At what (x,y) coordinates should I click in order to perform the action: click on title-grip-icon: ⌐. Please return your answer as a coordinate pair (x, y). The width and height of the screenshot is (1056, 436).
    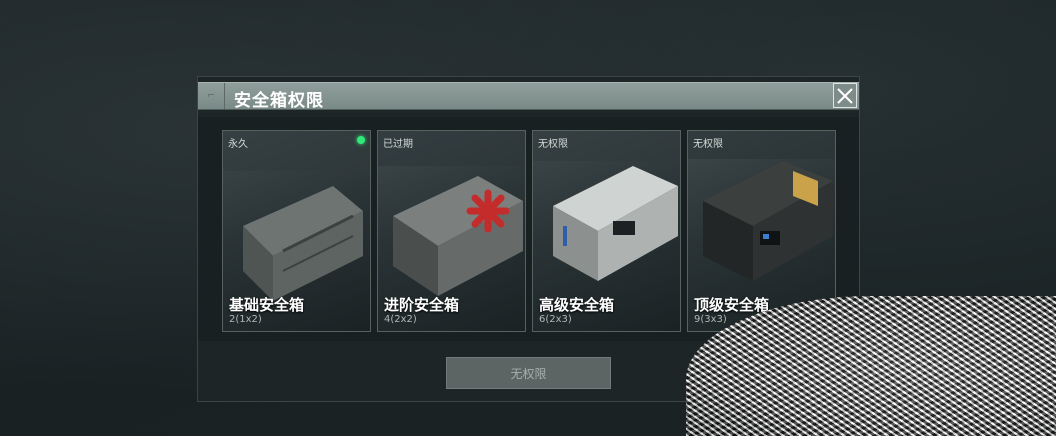
    Looking at the image, I should click on (211, 96).